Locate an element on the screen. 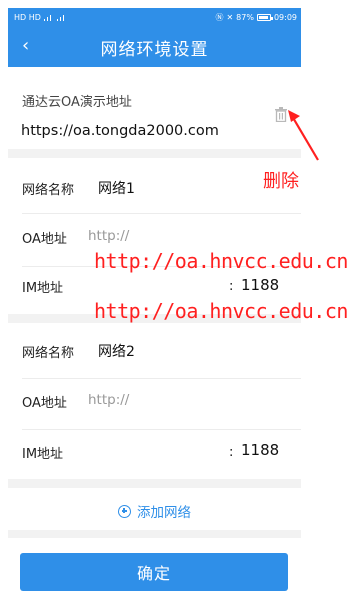  network-2-oa-row: OA地址 is located at coordinates (44, 401).